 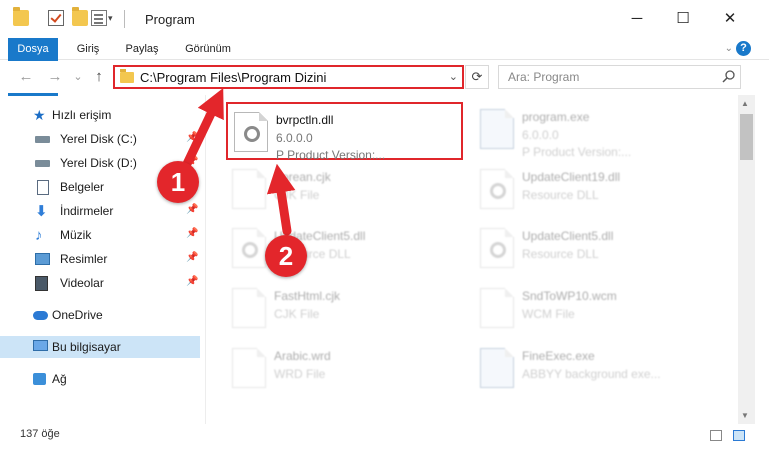 I want to click on sidebar-item-this-pc: Bu bilgisayar, so click(x=100, y=347).